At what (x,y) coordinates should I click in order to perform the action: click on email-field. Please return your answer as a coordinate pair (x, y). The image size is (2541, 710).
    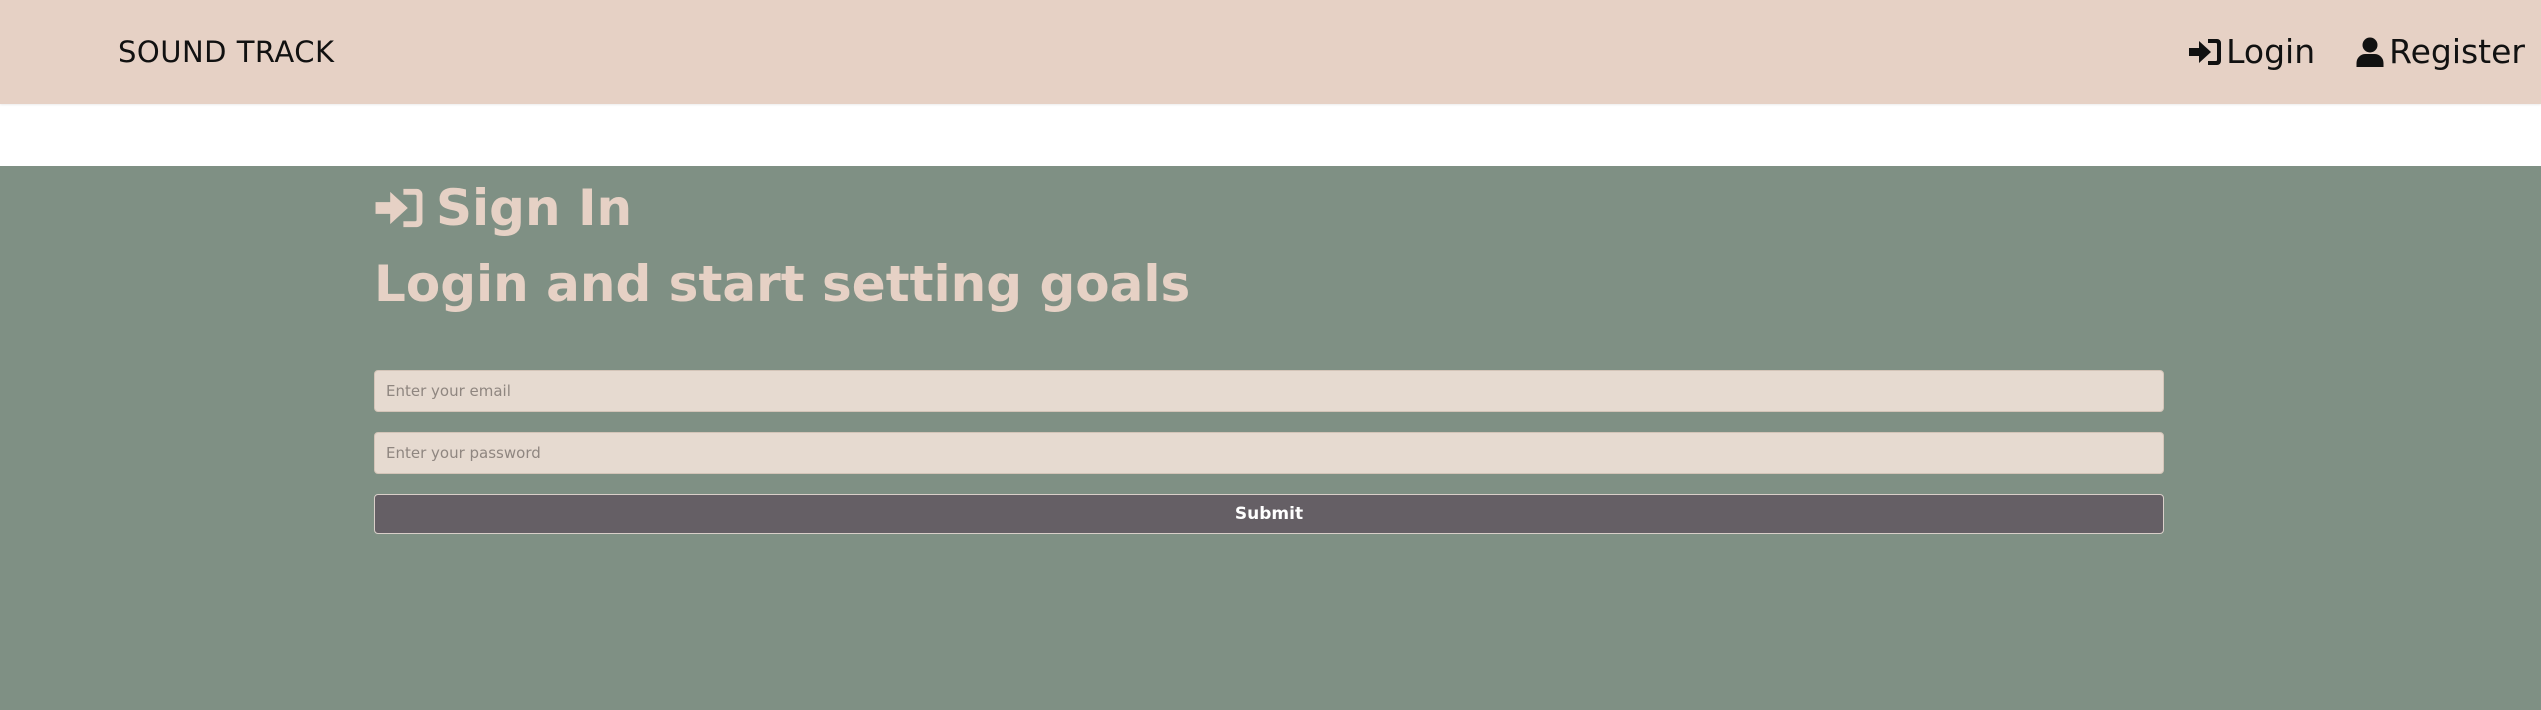
    Looking at the image, I should click on (1269, 391).